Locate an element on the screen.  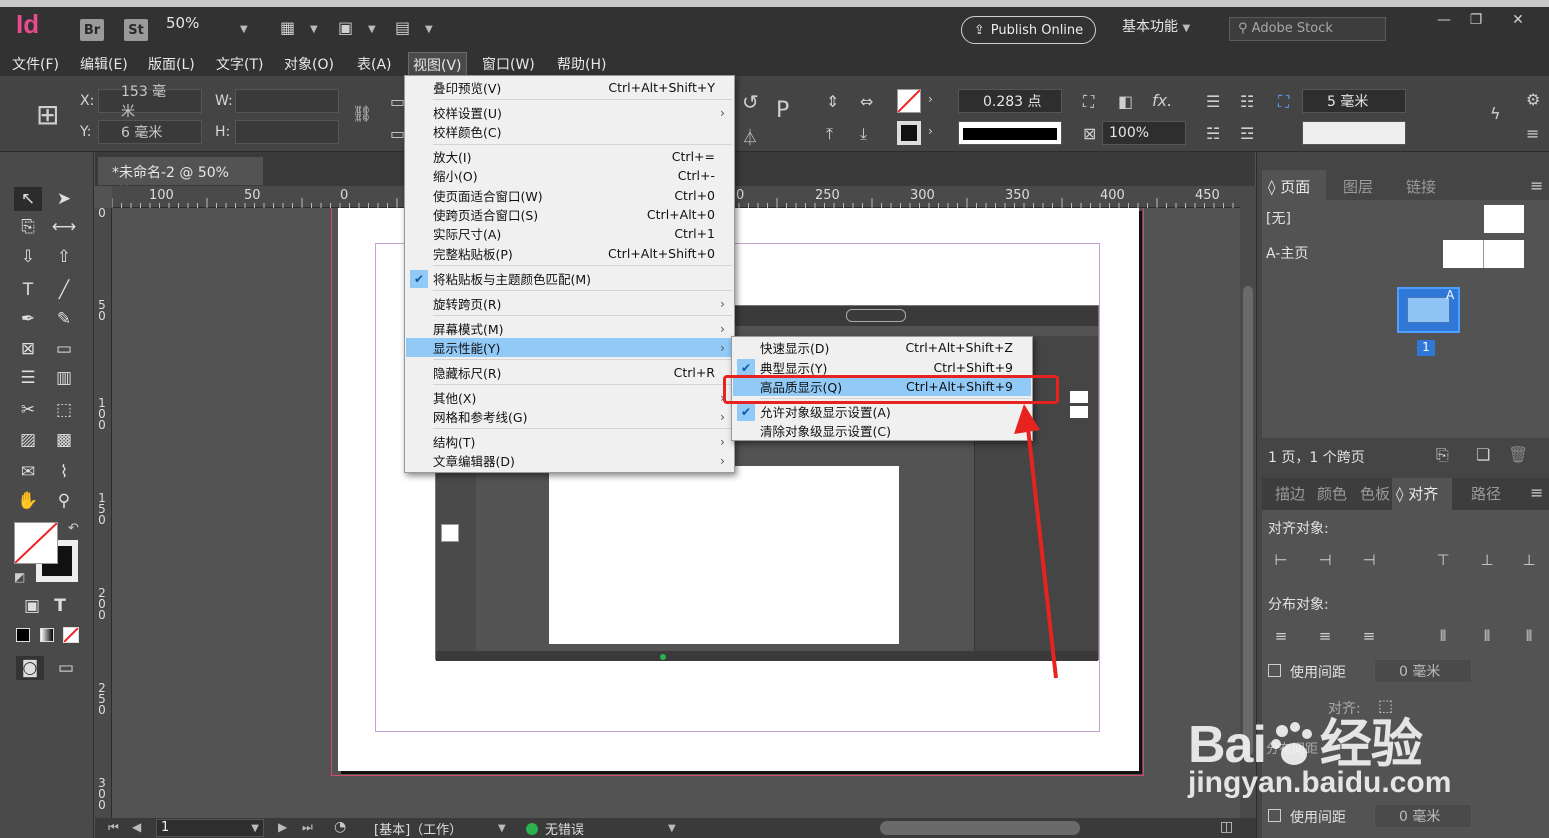
none-master: [无] is located at coordinates (1278, 218).